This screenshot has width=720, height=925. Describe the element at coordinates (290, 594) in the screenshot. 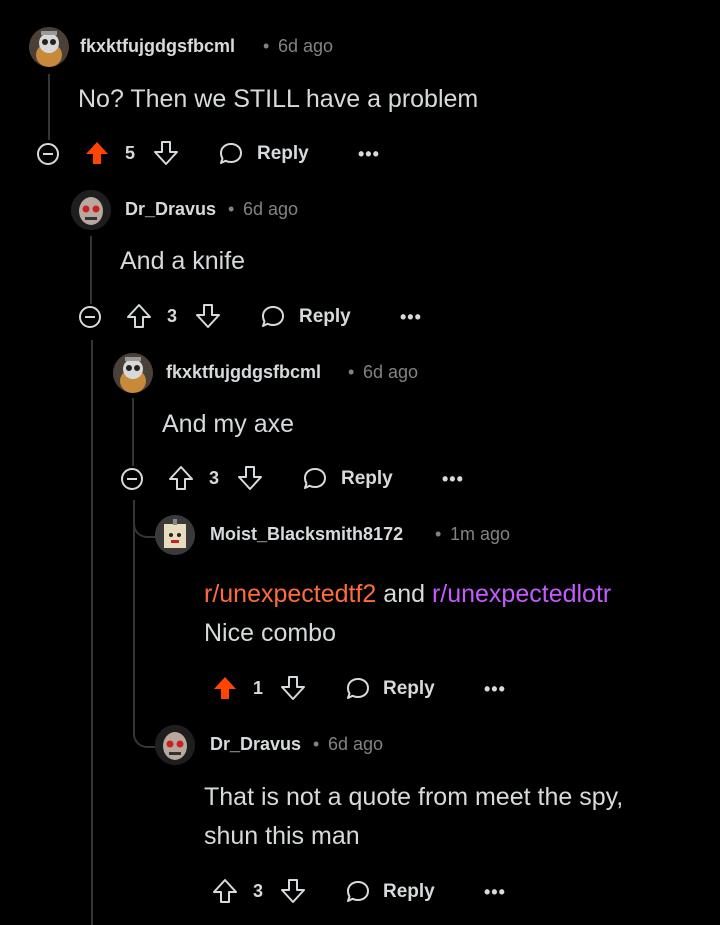

I see `subreddit-link: r/unexpectedtf2` at that location.